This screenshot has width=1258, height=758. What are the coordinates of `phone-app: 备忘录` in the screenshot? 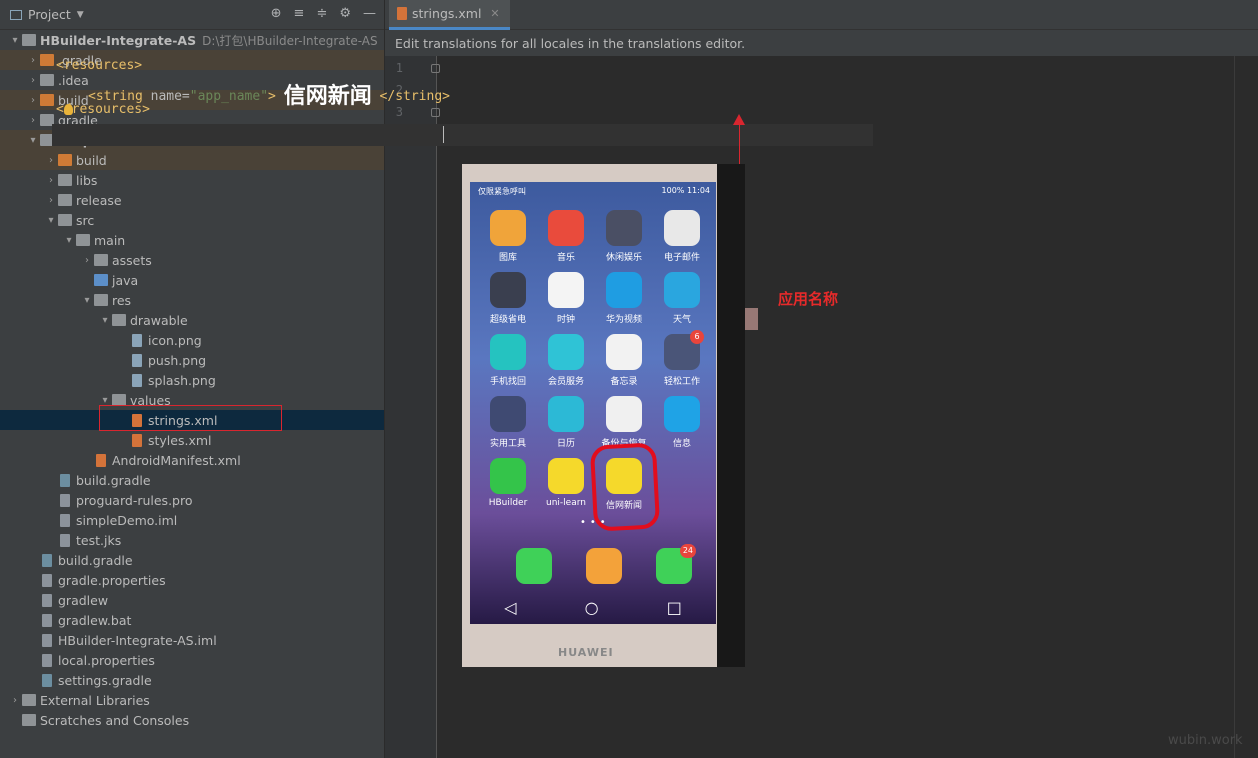 It's located at (624, 360).